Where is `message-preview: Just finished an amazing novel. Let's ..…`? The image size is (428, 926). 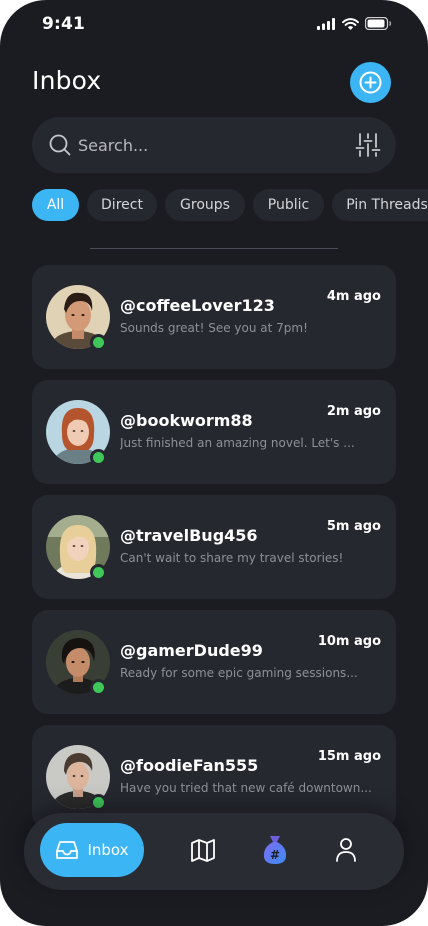
message-preview: Just finished an amazing novel. Let's ..… is located at coordinates (237, 443).